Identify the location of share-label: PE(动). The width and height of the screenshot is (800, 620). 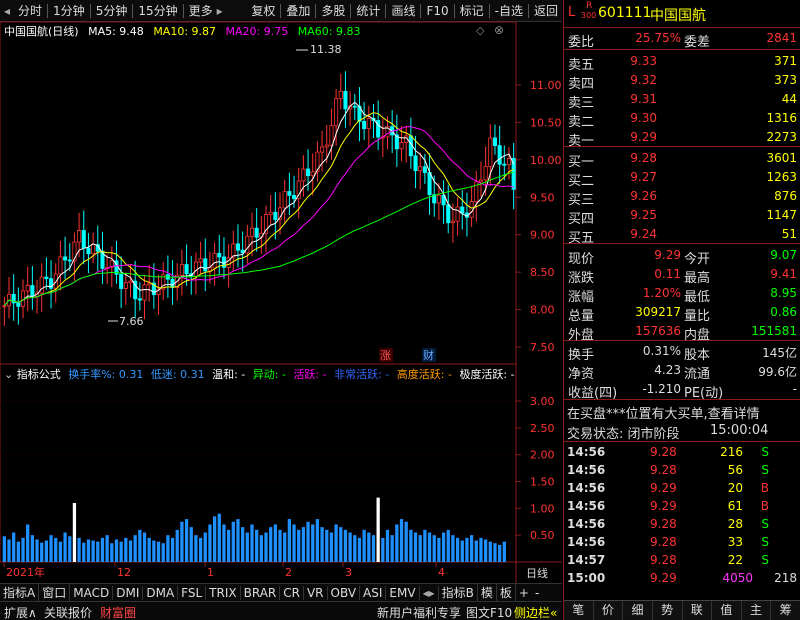
(704, 393).